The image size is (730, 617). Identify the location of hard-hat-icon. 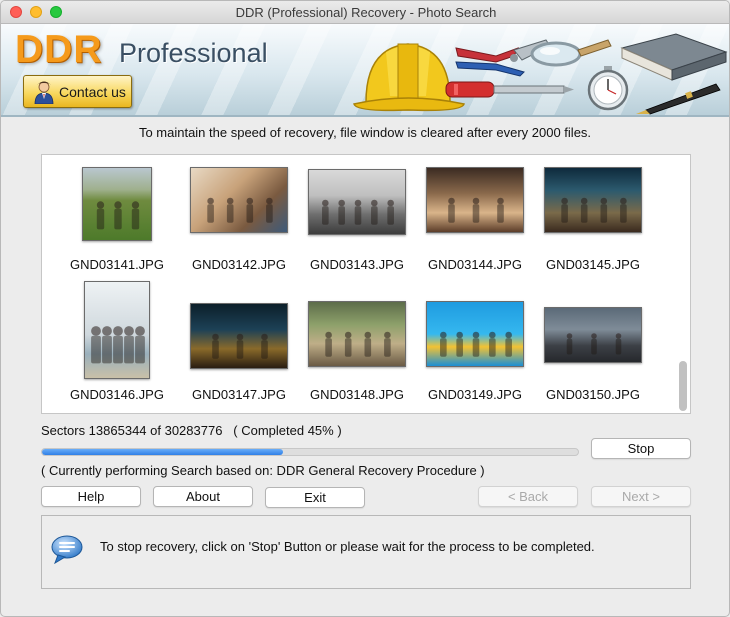
(409, 77).